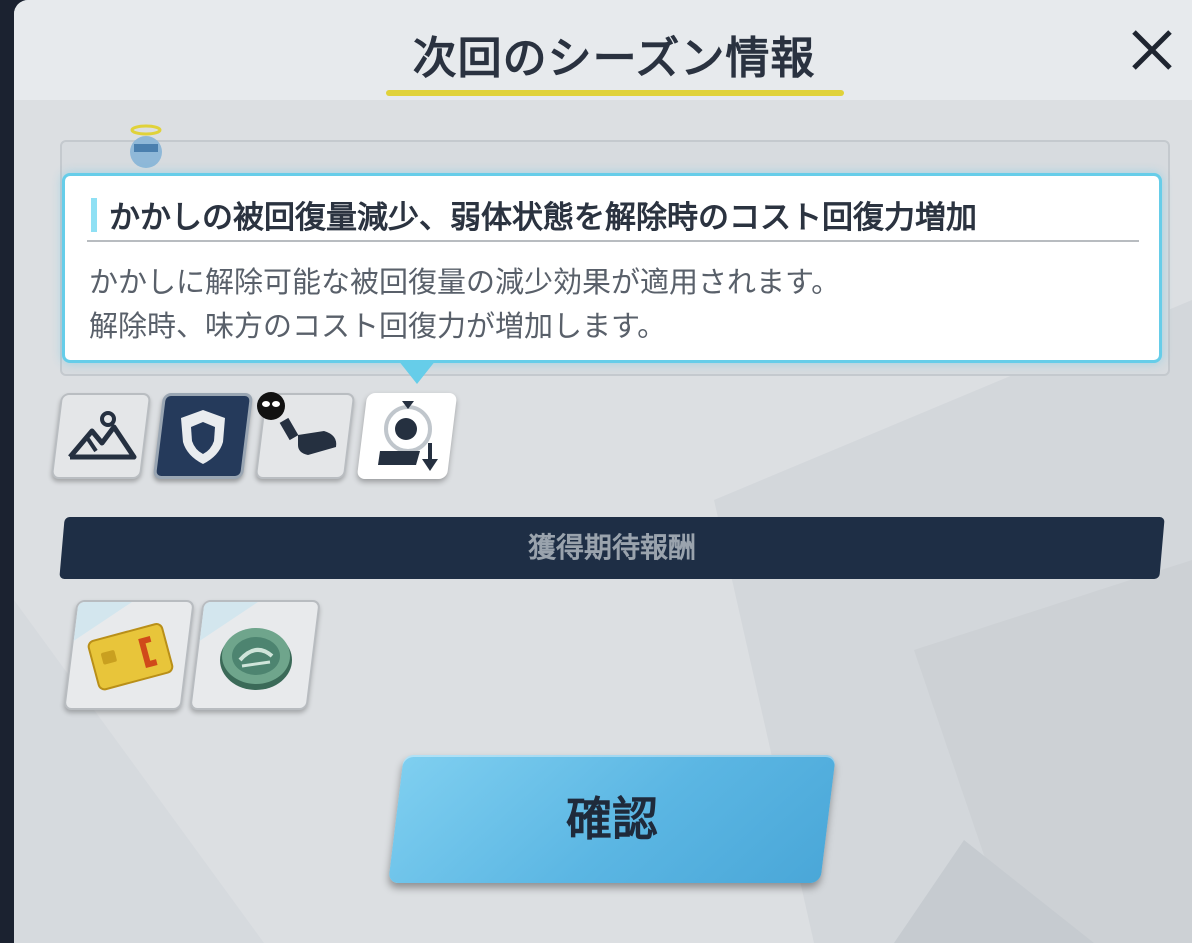  Describe the element at coordinates (94, 215) in the screenshot. I see `tooltip-accent-bar` at that location.